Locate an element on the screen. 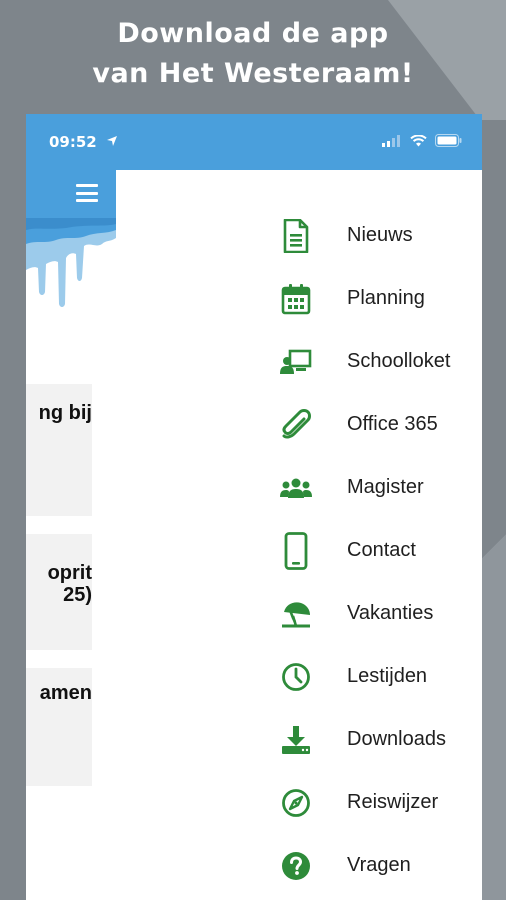  menu-item-downloads: Downloads is located at coordinates (299, 741).